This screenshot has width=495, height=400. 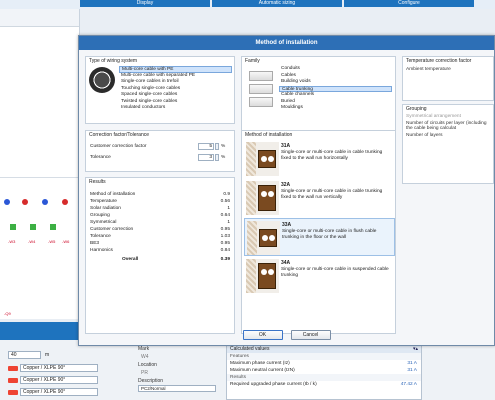 What do you see at coordinates (160, 236) in the screenshot?
I see `result-row: Tolerance 1.03` at bounding box center [160, 236].